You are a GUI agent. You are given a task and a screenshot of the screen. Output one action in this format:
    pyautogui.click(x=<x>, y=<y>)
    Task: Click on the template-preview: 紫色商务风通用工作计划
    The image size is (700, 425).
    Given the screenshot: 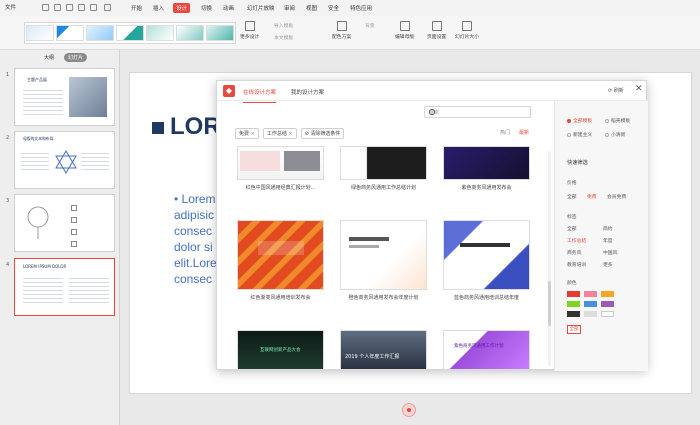 What is the action you would take?
    pyautogui.click(x=486, y=350)
    